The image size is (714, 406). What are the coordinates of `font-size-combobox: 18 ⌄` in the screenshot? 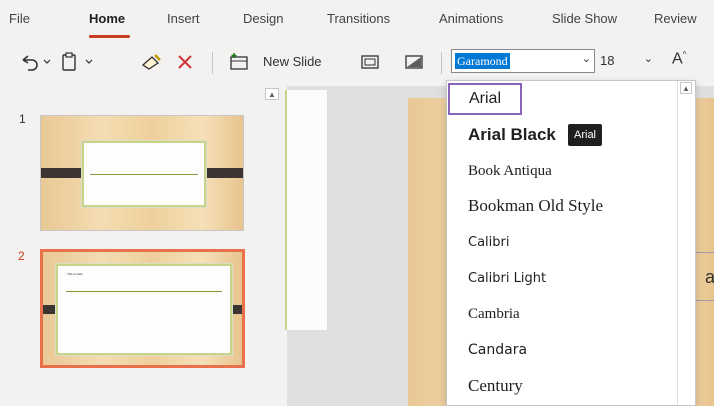 It's located at (627, 61).